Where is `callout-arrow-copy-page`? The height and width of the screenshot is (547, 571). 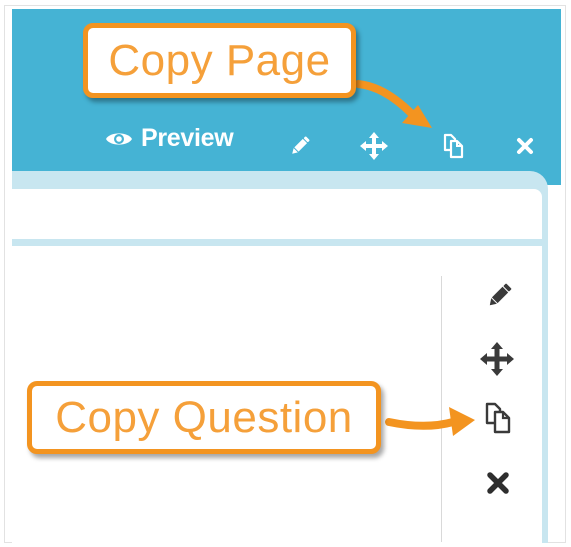 callout-arrow-copy-page is located at coordinates (393, 104).